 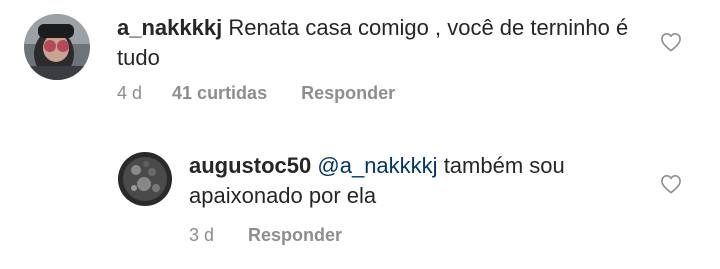 I want to click on comment-likes-count: 41 curtidas, so click(x=219, y=93).